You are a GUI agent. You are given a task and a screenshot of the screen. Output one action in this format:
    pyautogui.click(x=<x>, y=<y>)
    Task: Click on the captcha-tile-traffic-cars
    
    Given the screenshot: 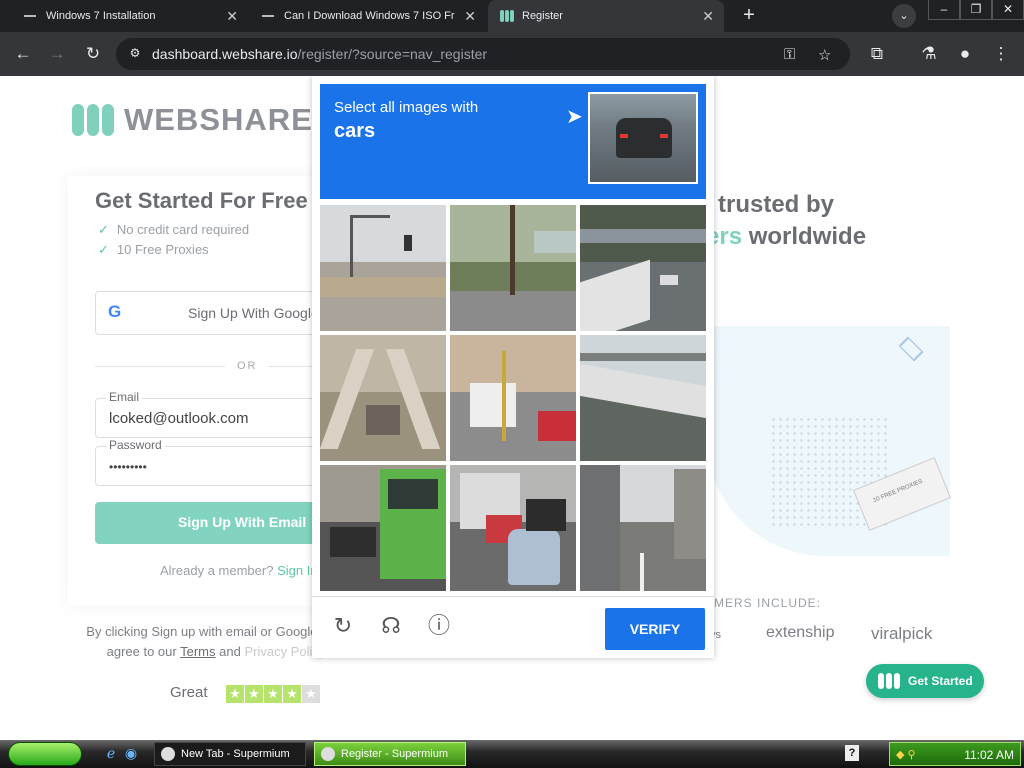 What is the action you would take?
    pyautogui.click(x=513, y=528)
    